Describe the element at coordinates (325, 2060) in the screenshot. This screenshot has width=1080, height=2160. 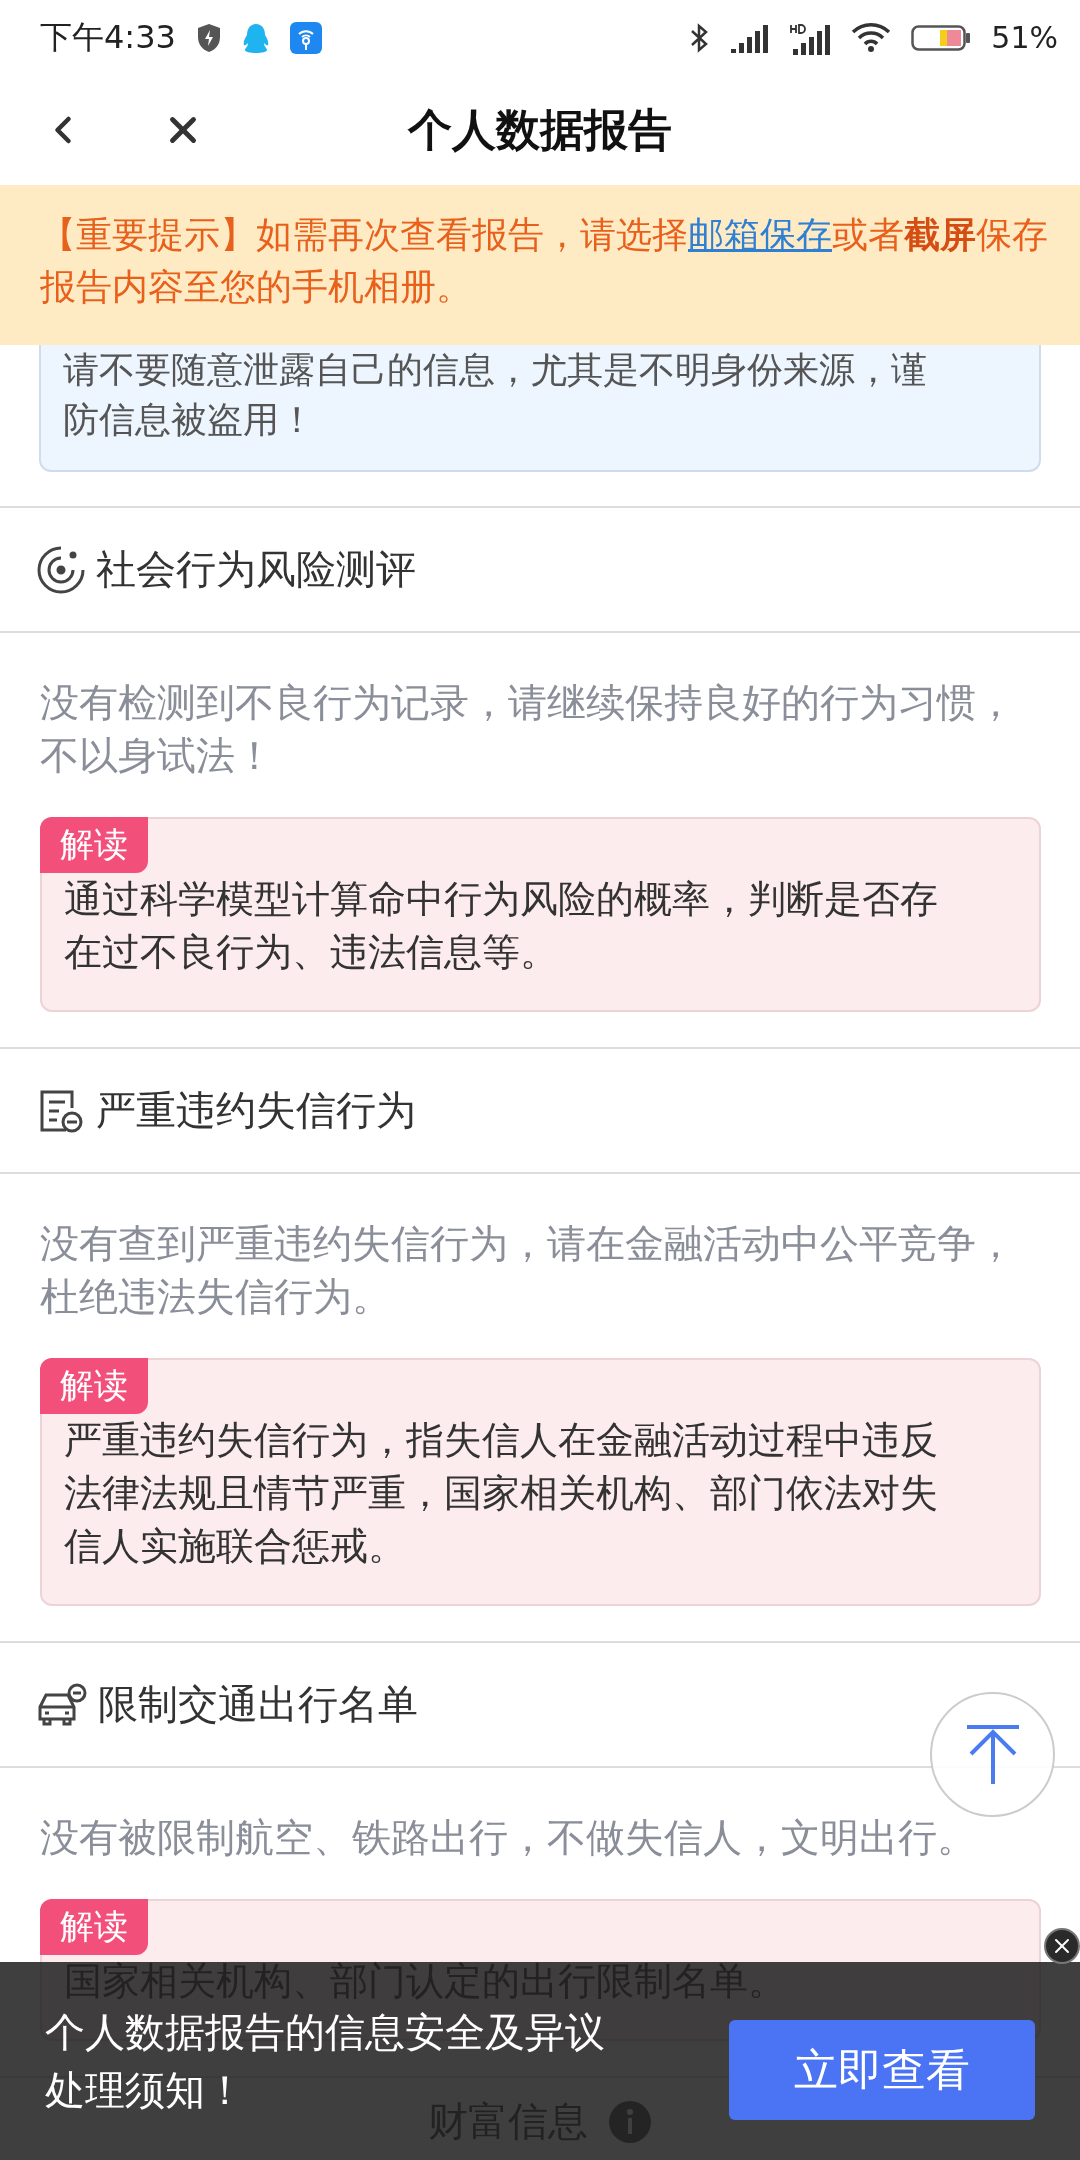
I see `popup-text: 个人数据报告的信息安全及异议处理须知！` at that location.